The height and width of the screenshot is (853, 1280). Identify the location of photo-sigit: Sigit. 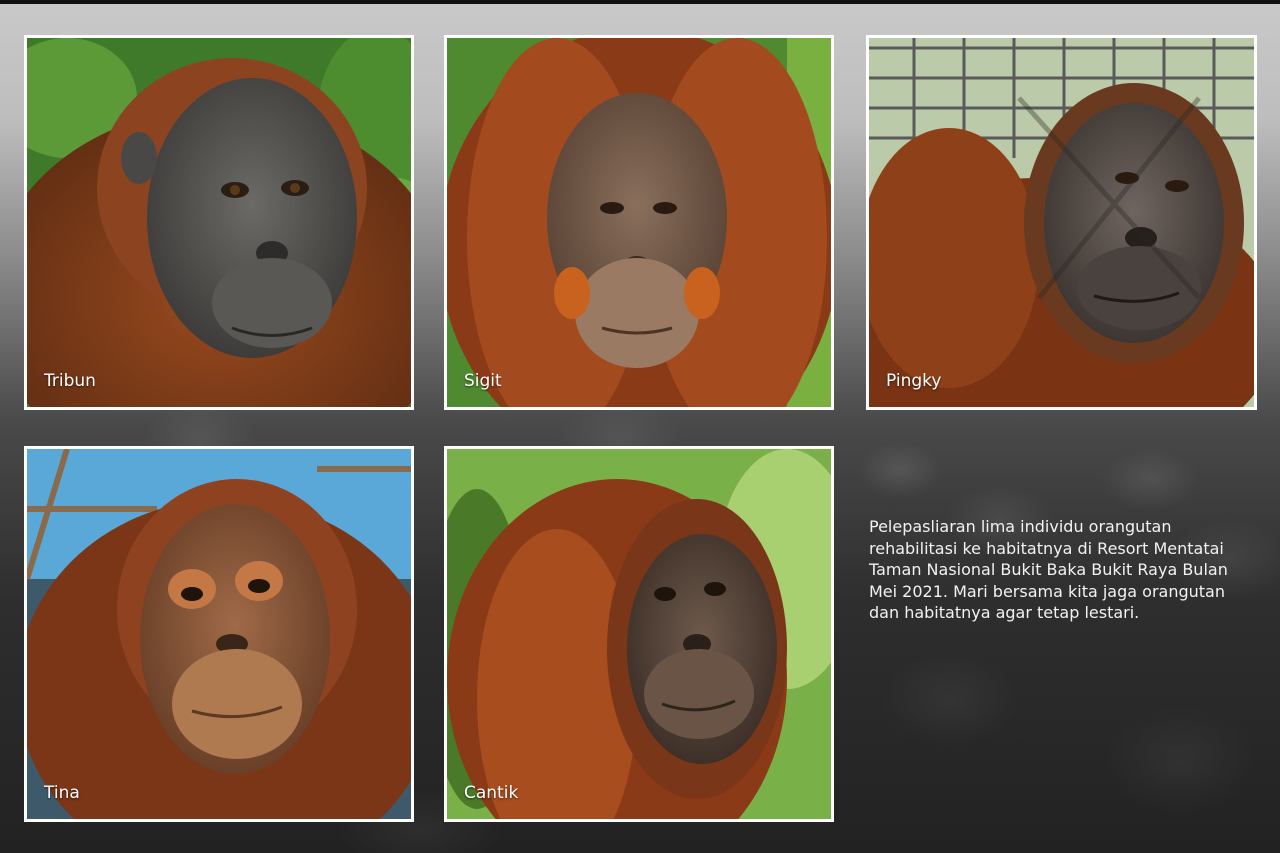
(639, 222).